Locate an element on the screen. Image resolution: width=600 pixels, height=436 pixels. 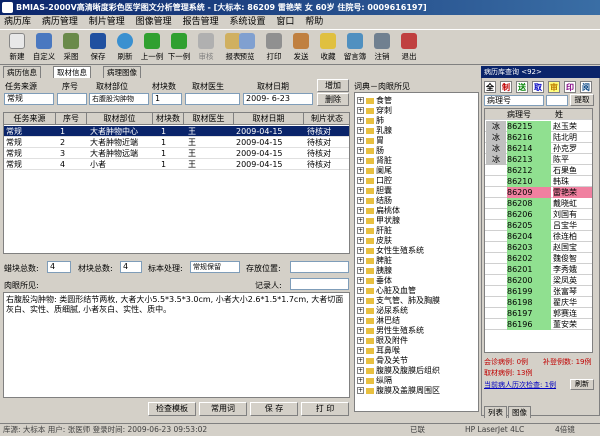
material-count-input: 4 is located at coordinates (131, 267).